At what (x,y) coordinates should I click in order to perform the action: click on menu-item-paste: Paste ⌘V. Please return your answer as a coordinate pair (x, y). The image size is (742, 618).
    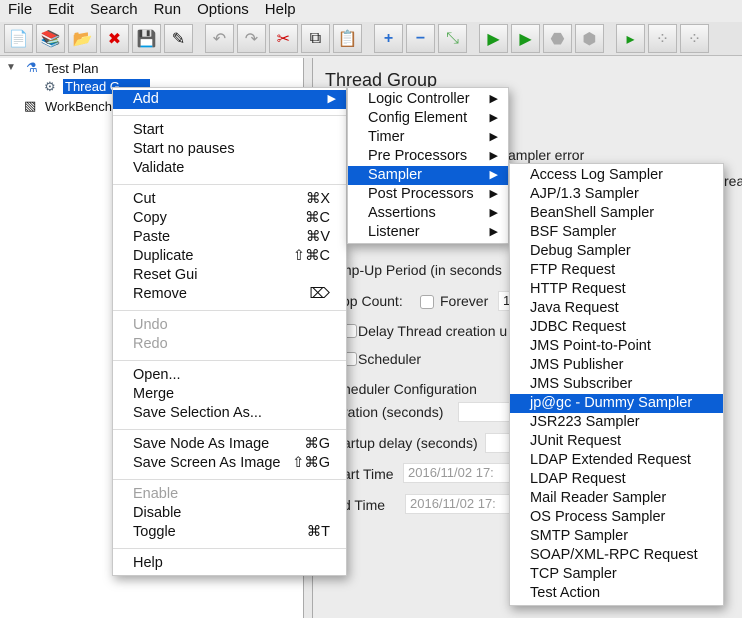
    Looking at the image, I should click on (229, 237).